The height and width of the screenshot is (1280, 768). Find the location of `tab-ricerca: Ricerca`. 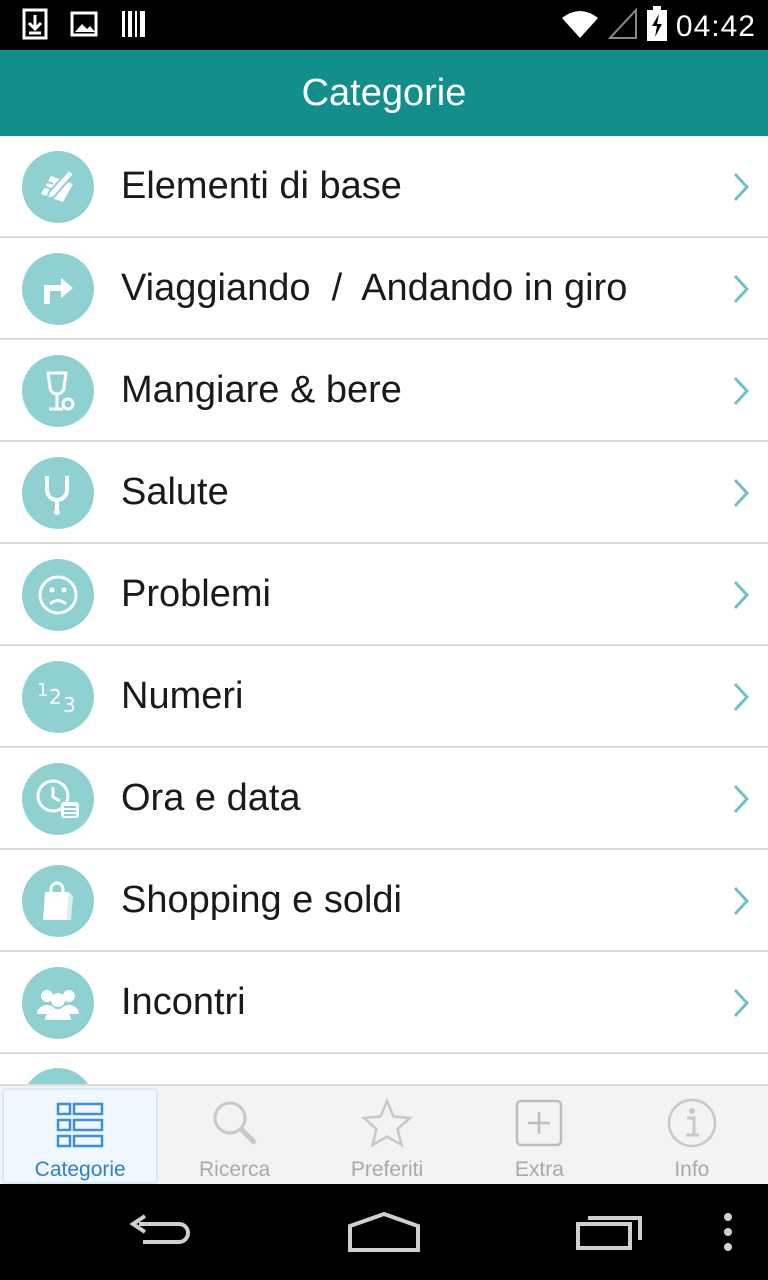

tab-ricerca: Ricerca is located at coordinates (234, 1135).